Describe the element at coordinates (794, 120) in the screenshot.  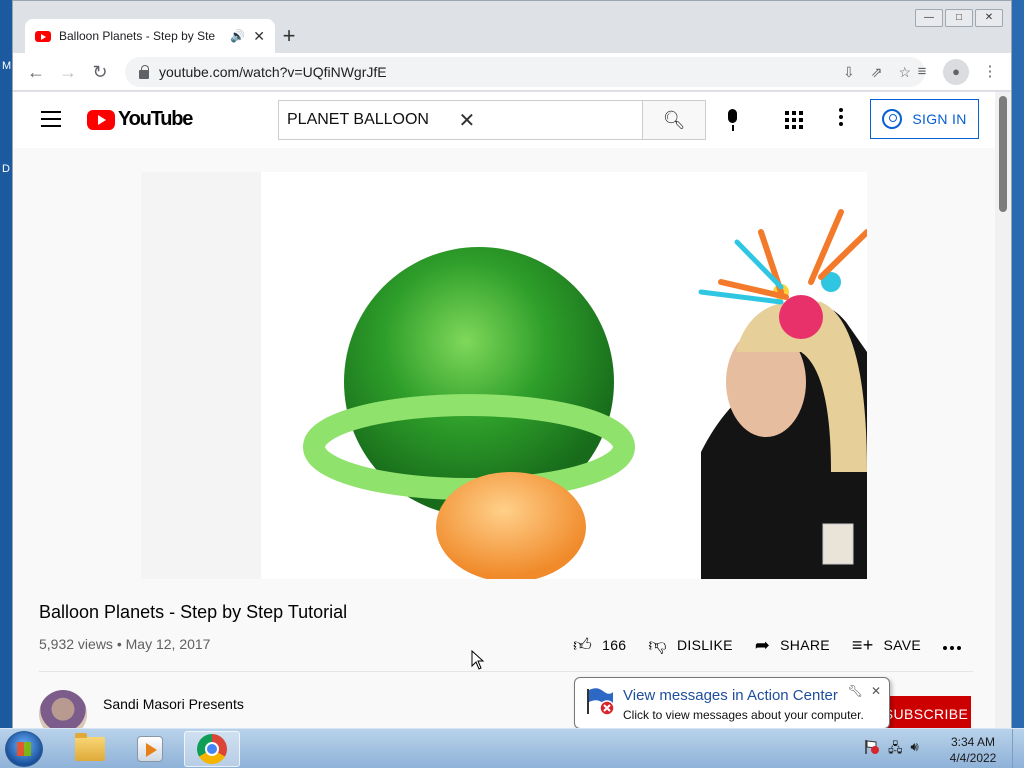
I see `apps-grid-icon` at that location.